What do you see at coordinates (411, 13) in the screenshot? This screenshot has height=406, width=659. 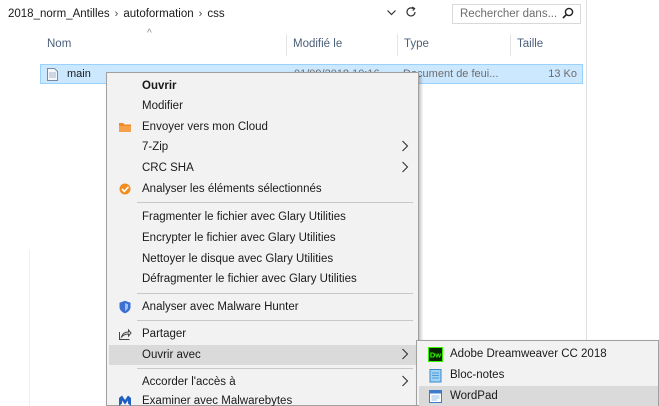 I see `refresh-icon` at bounding box center [411, 13].